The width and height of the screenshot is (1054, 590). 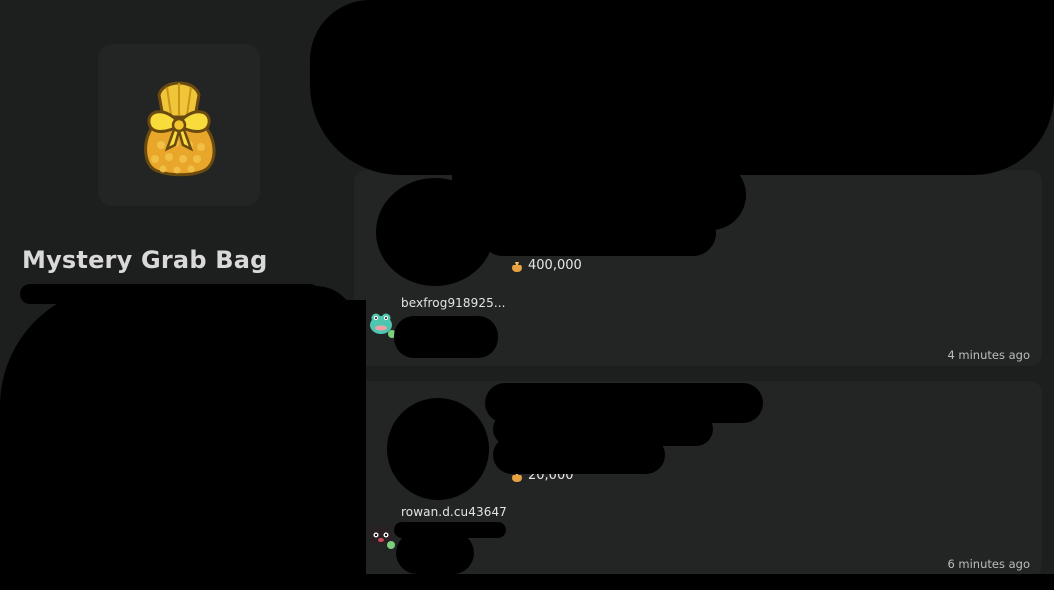 What do you see at coordinates (454, 512) in the screenshot?
I see `seller-name: rowan.d.cu43647` at bounding box center [454, 512].